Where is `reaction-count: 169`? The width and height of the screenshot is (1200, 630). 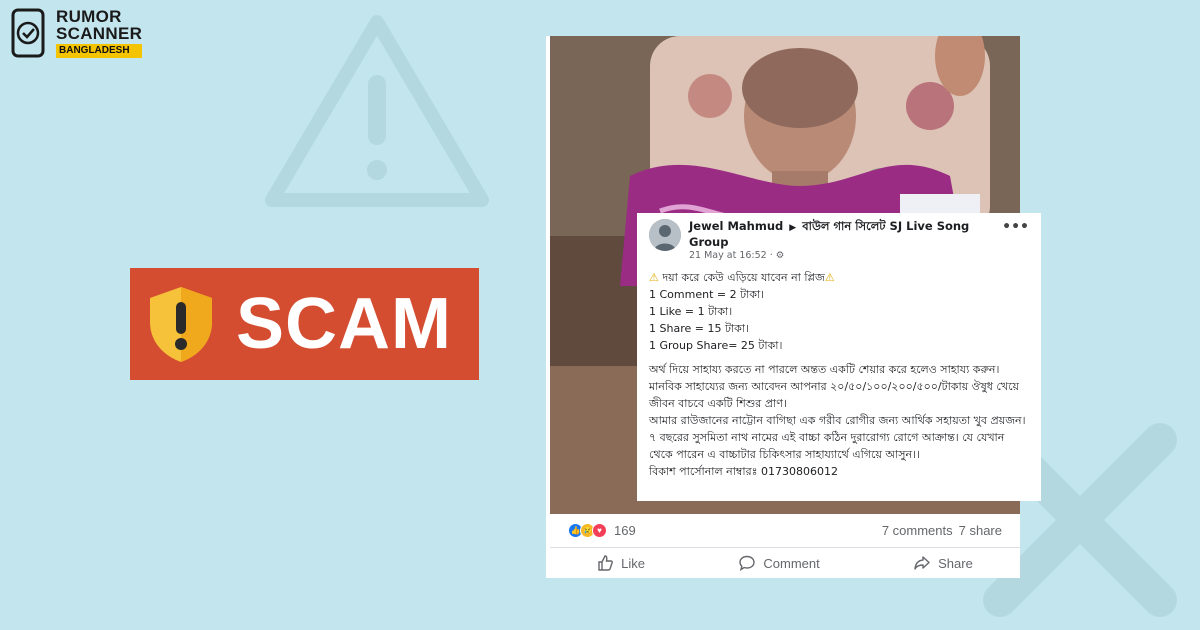
reaction-count: 169 is located at coordinates (625, 530).